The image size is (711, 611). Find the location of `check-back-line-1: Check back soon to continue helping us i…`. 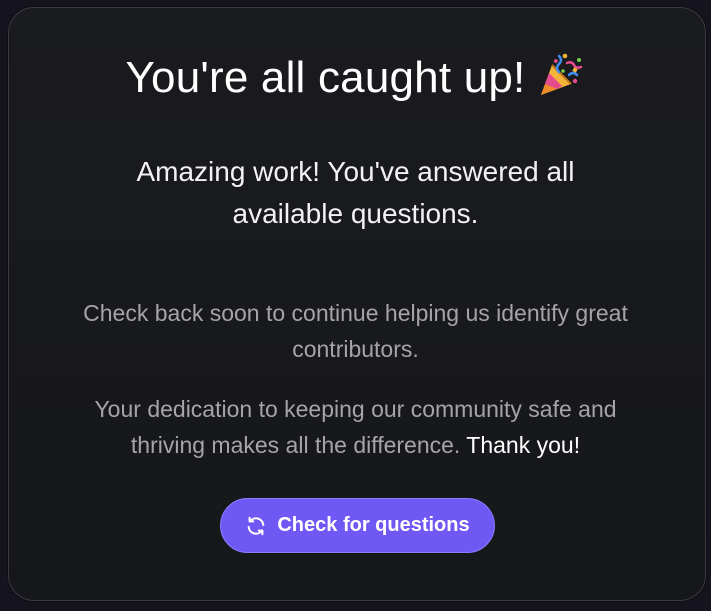

check-back-line-1: Check back soon to continue helping us i… is located at coordinates (355, 313).